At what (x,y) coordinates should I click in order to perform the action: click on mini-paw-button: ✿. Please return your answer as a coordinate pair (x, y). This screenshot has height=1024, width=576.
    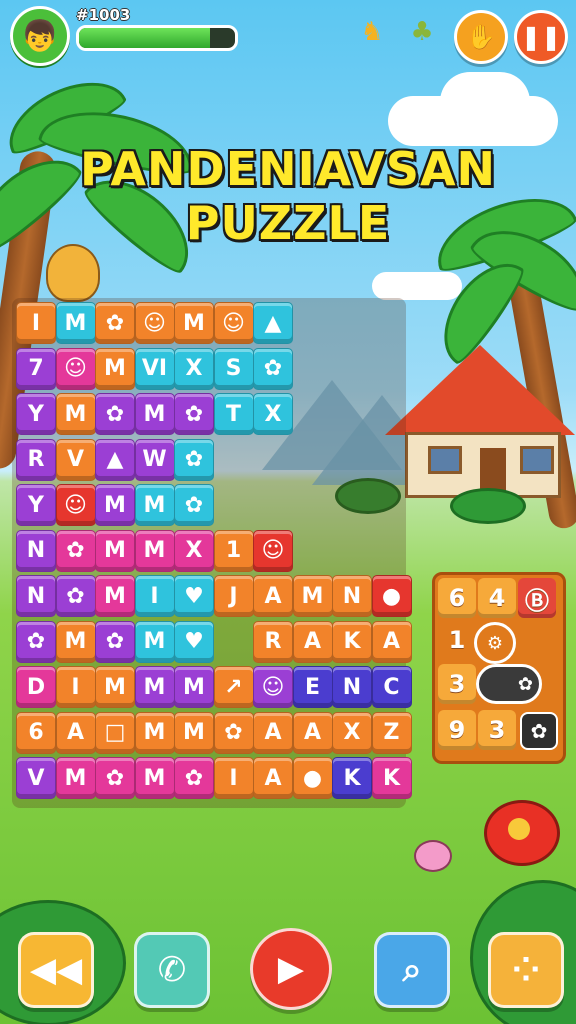
    Looking at the image, I should click on (539, 731).